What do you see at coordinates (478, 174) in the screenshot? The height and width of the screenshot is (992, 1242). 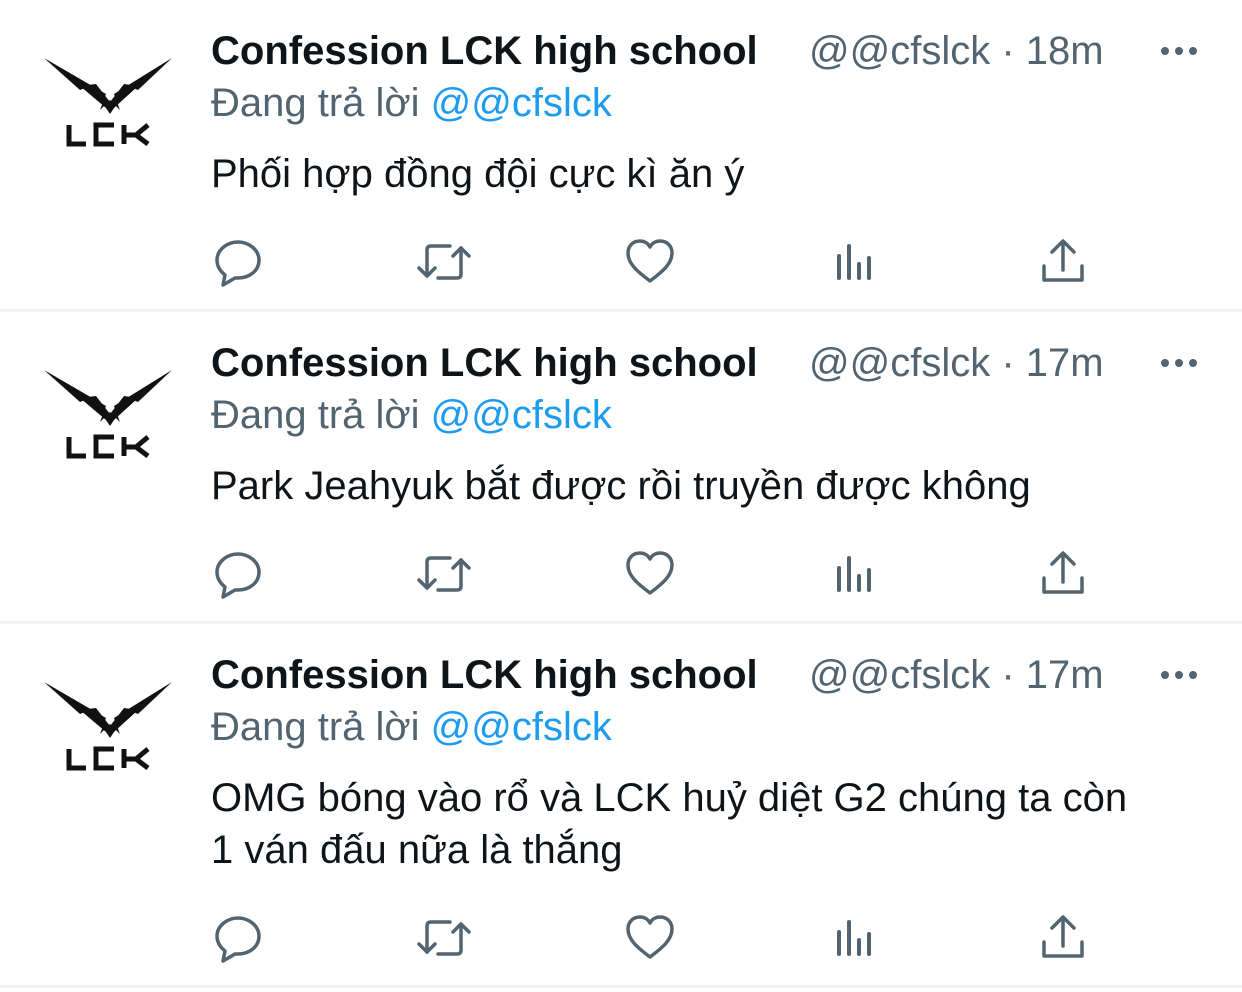 I see `tweet-text: Phối hợp đồng đội cực kì ăn ý` at bounding box center [478, 174].